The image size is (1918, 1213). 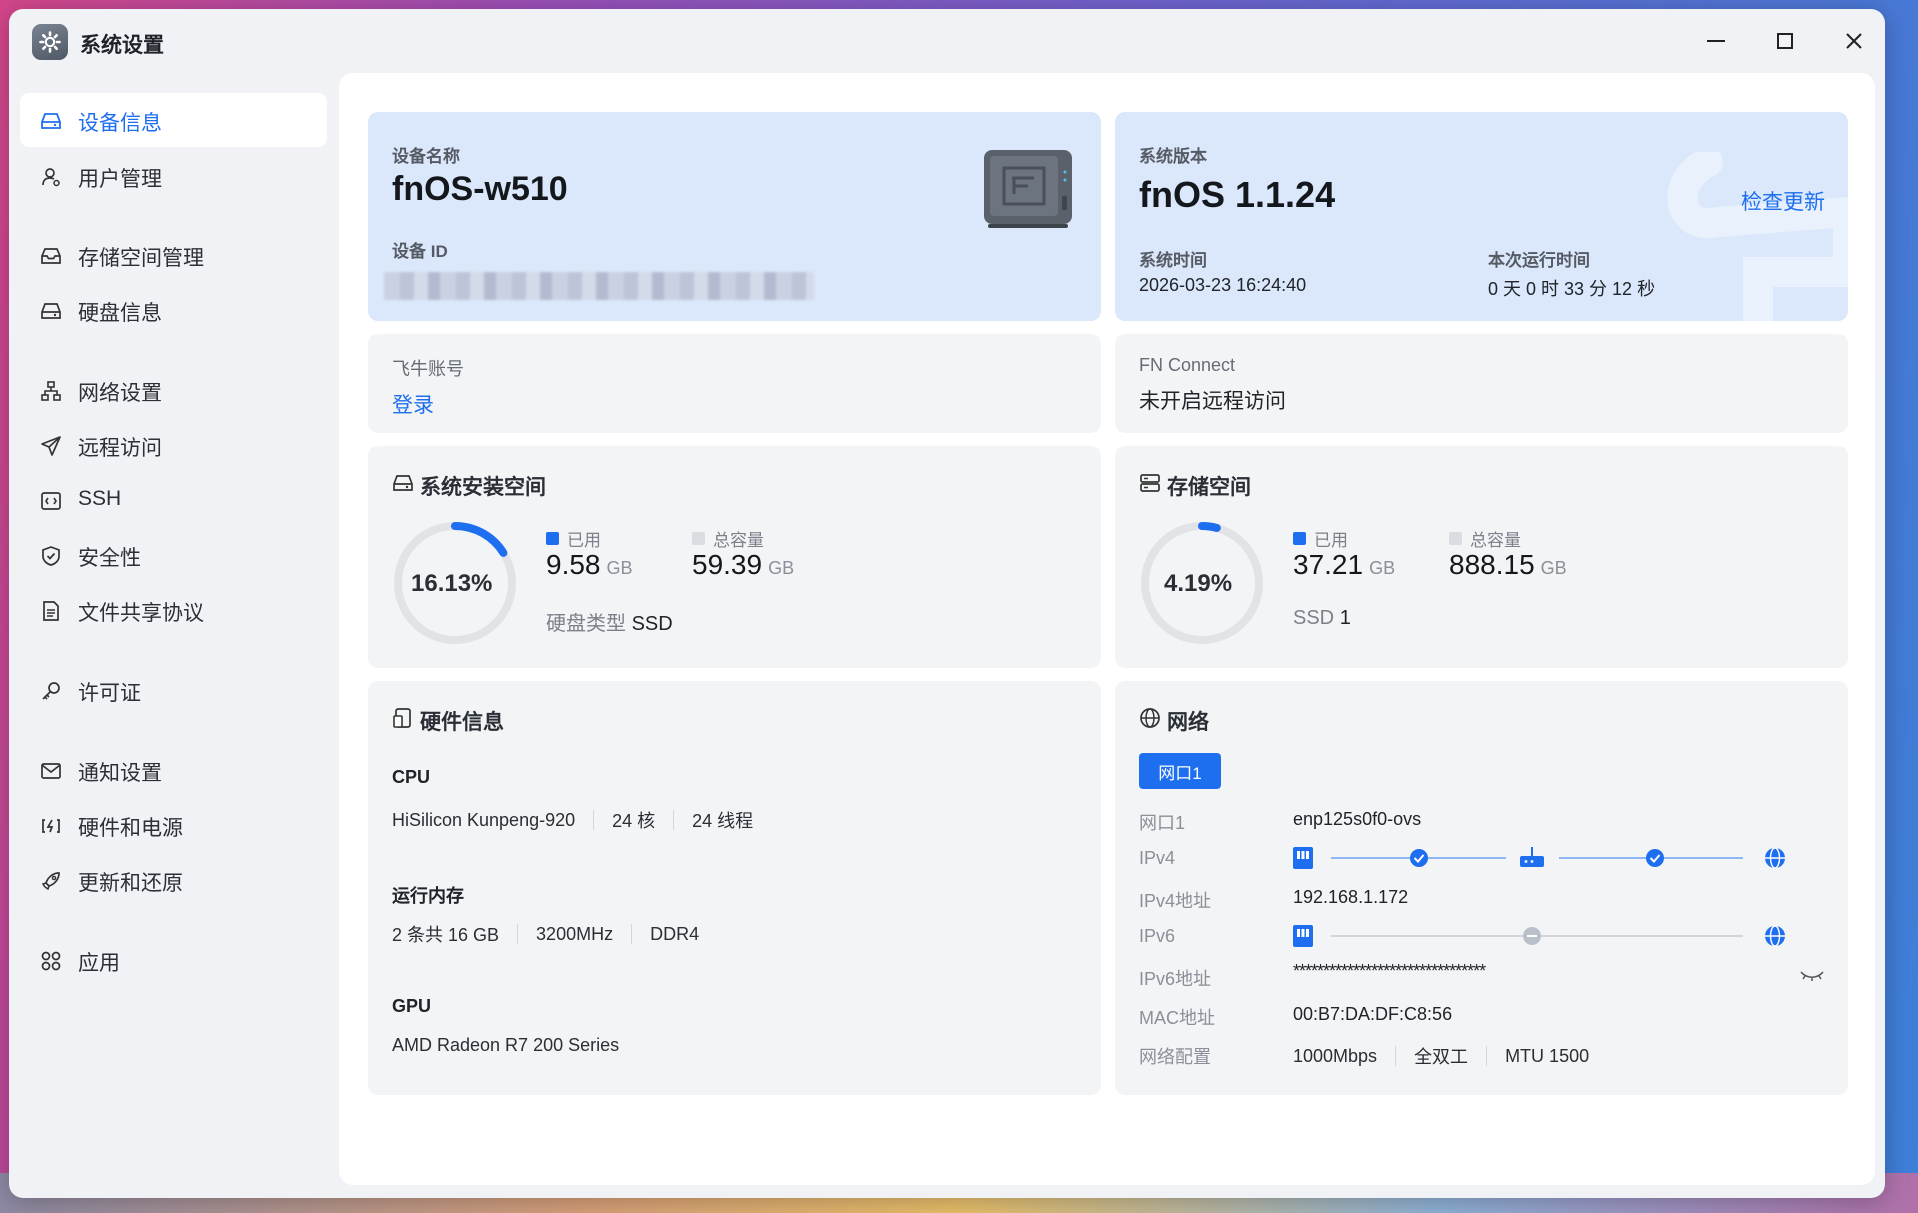 What do you see at coordinates (50, 42) in the screenshot?
I see `settings-gear-icon` at bounding box center [50, 42].